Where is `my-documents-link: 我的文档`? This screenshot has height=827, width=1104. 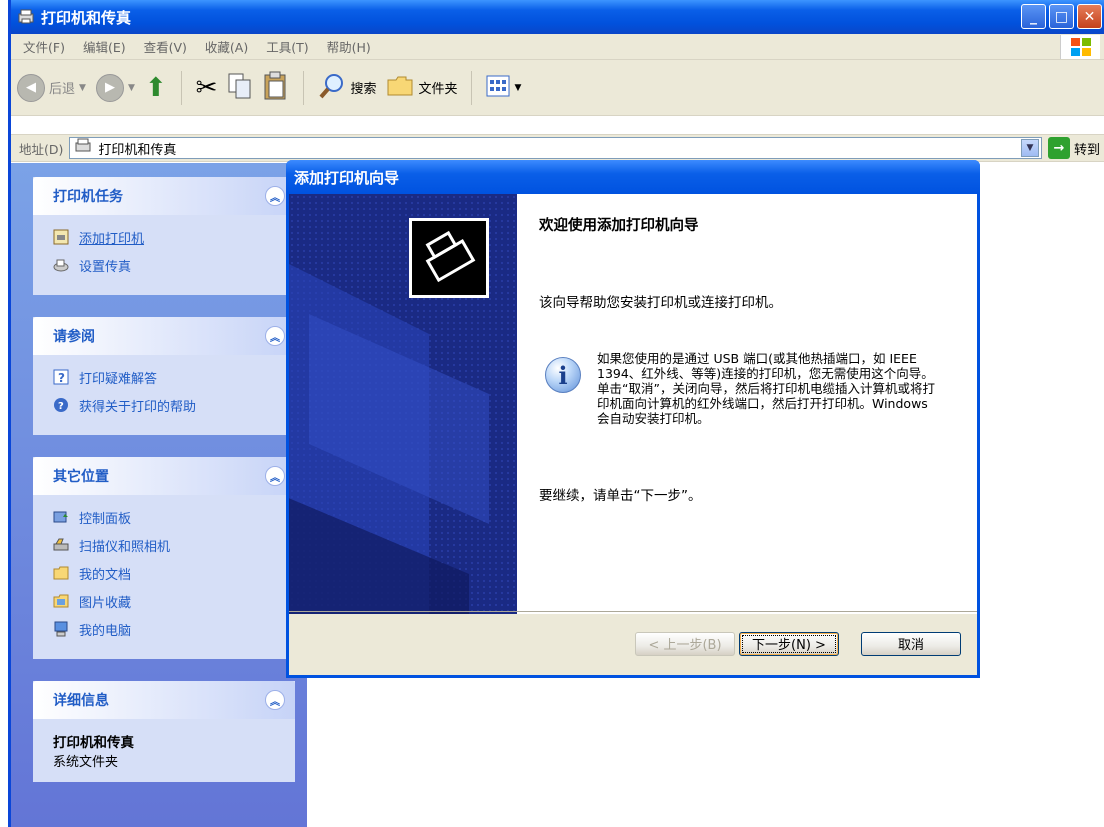
my-documents-link: 我的文档 is located at coordinates (167, 573).